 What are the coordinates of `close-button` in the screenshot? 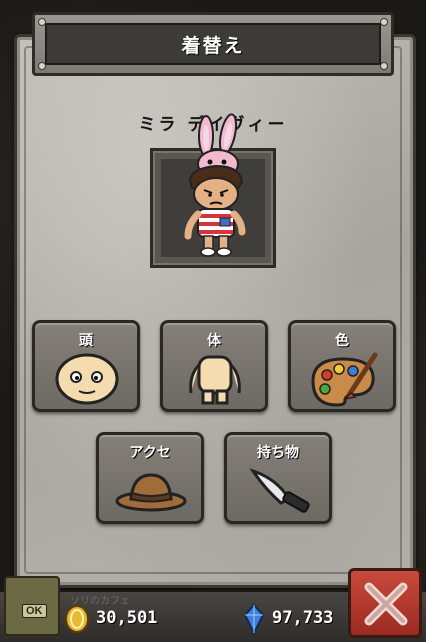 It's located at (385, 603).